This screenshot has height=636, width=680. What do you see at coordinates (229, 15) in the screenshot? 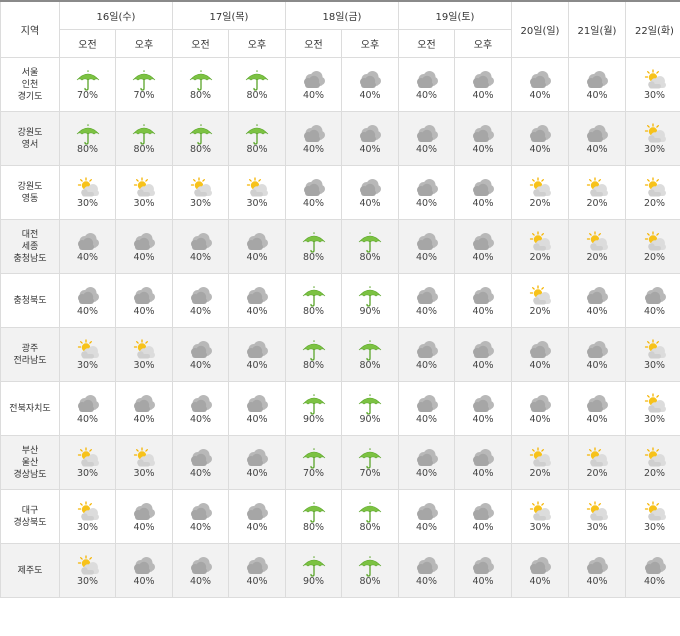
I see `day-header: 17일(목)` at bounding box center [229, 15].